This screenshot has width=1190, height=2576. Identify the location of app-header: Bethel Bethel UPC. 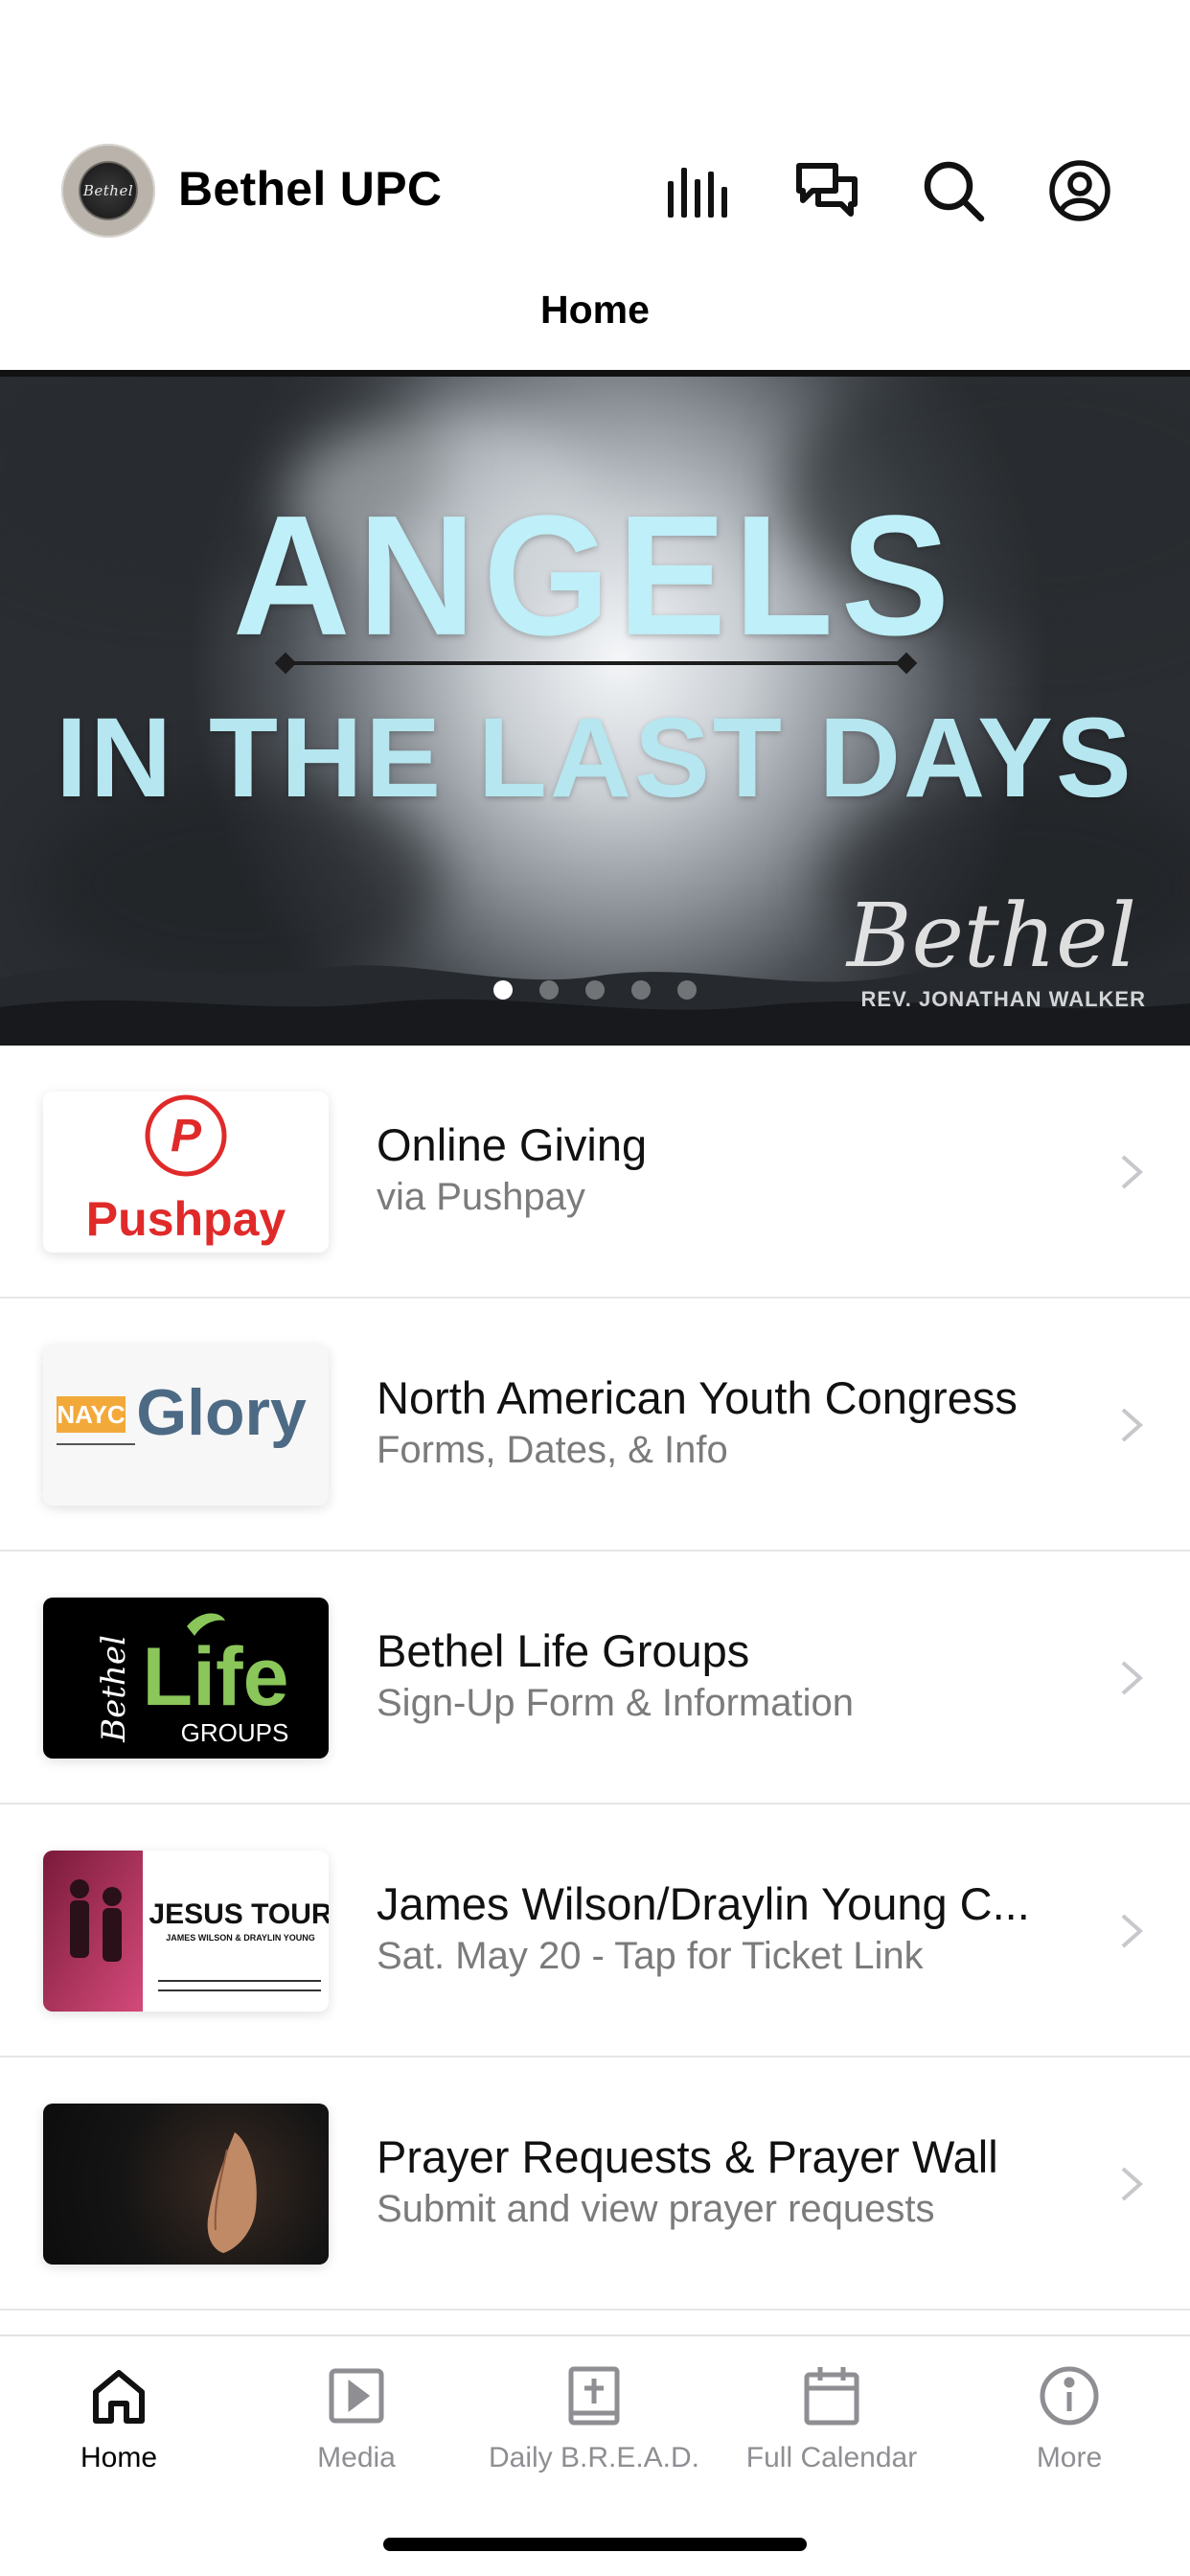
(595, 191).